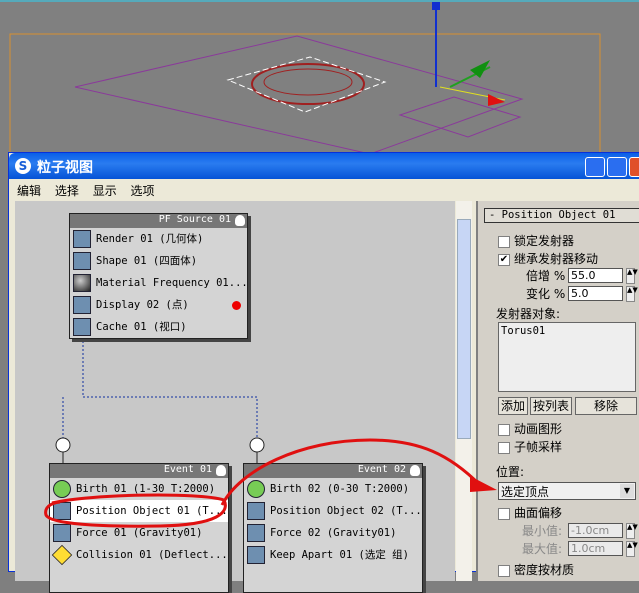 The image size is (639, 593). I want to click on graph-scrollbar, so click(464, 391).